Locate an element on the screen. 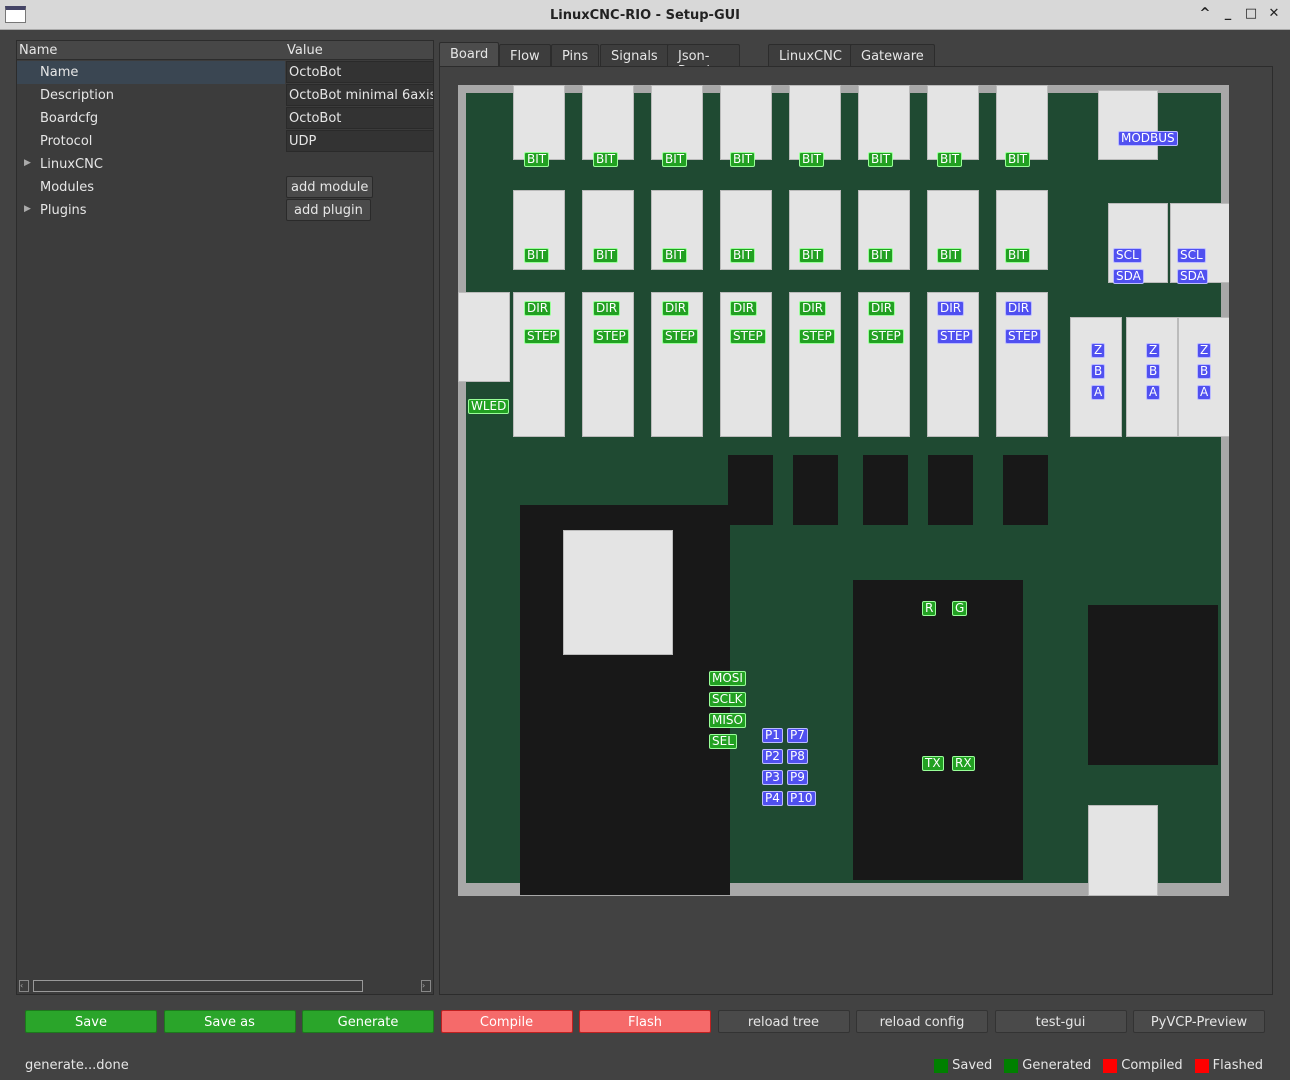  pyvcp-preview-button: PyVCP-Preview is located at coordinates (1199, 1021).